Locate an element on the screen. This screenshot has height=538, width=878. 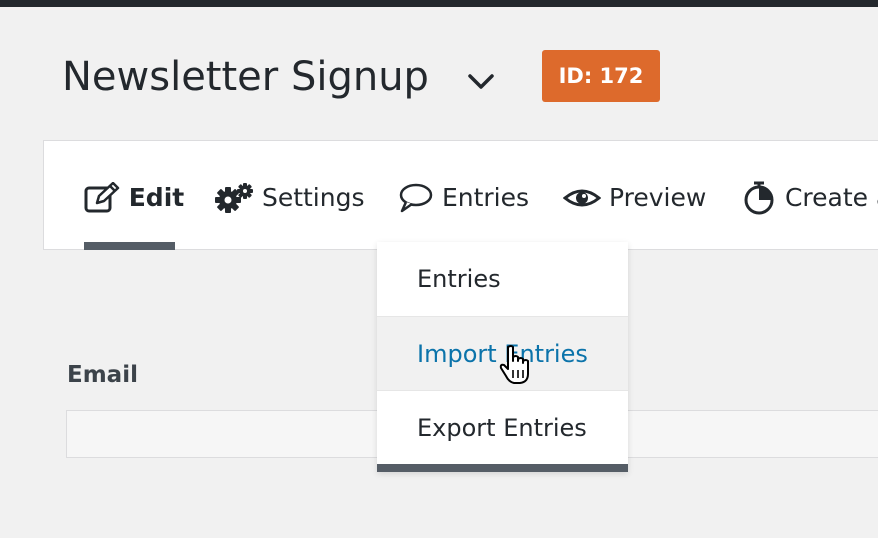
tab-create: Create a is located at coordinates (809, 197).